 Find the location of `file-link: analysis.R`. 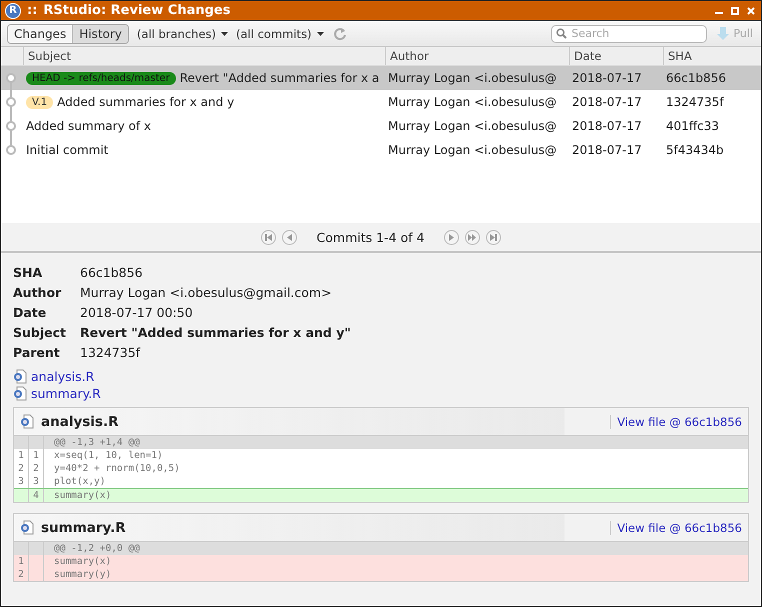

file-link: analysis.R is located at coordinates (381, 376).